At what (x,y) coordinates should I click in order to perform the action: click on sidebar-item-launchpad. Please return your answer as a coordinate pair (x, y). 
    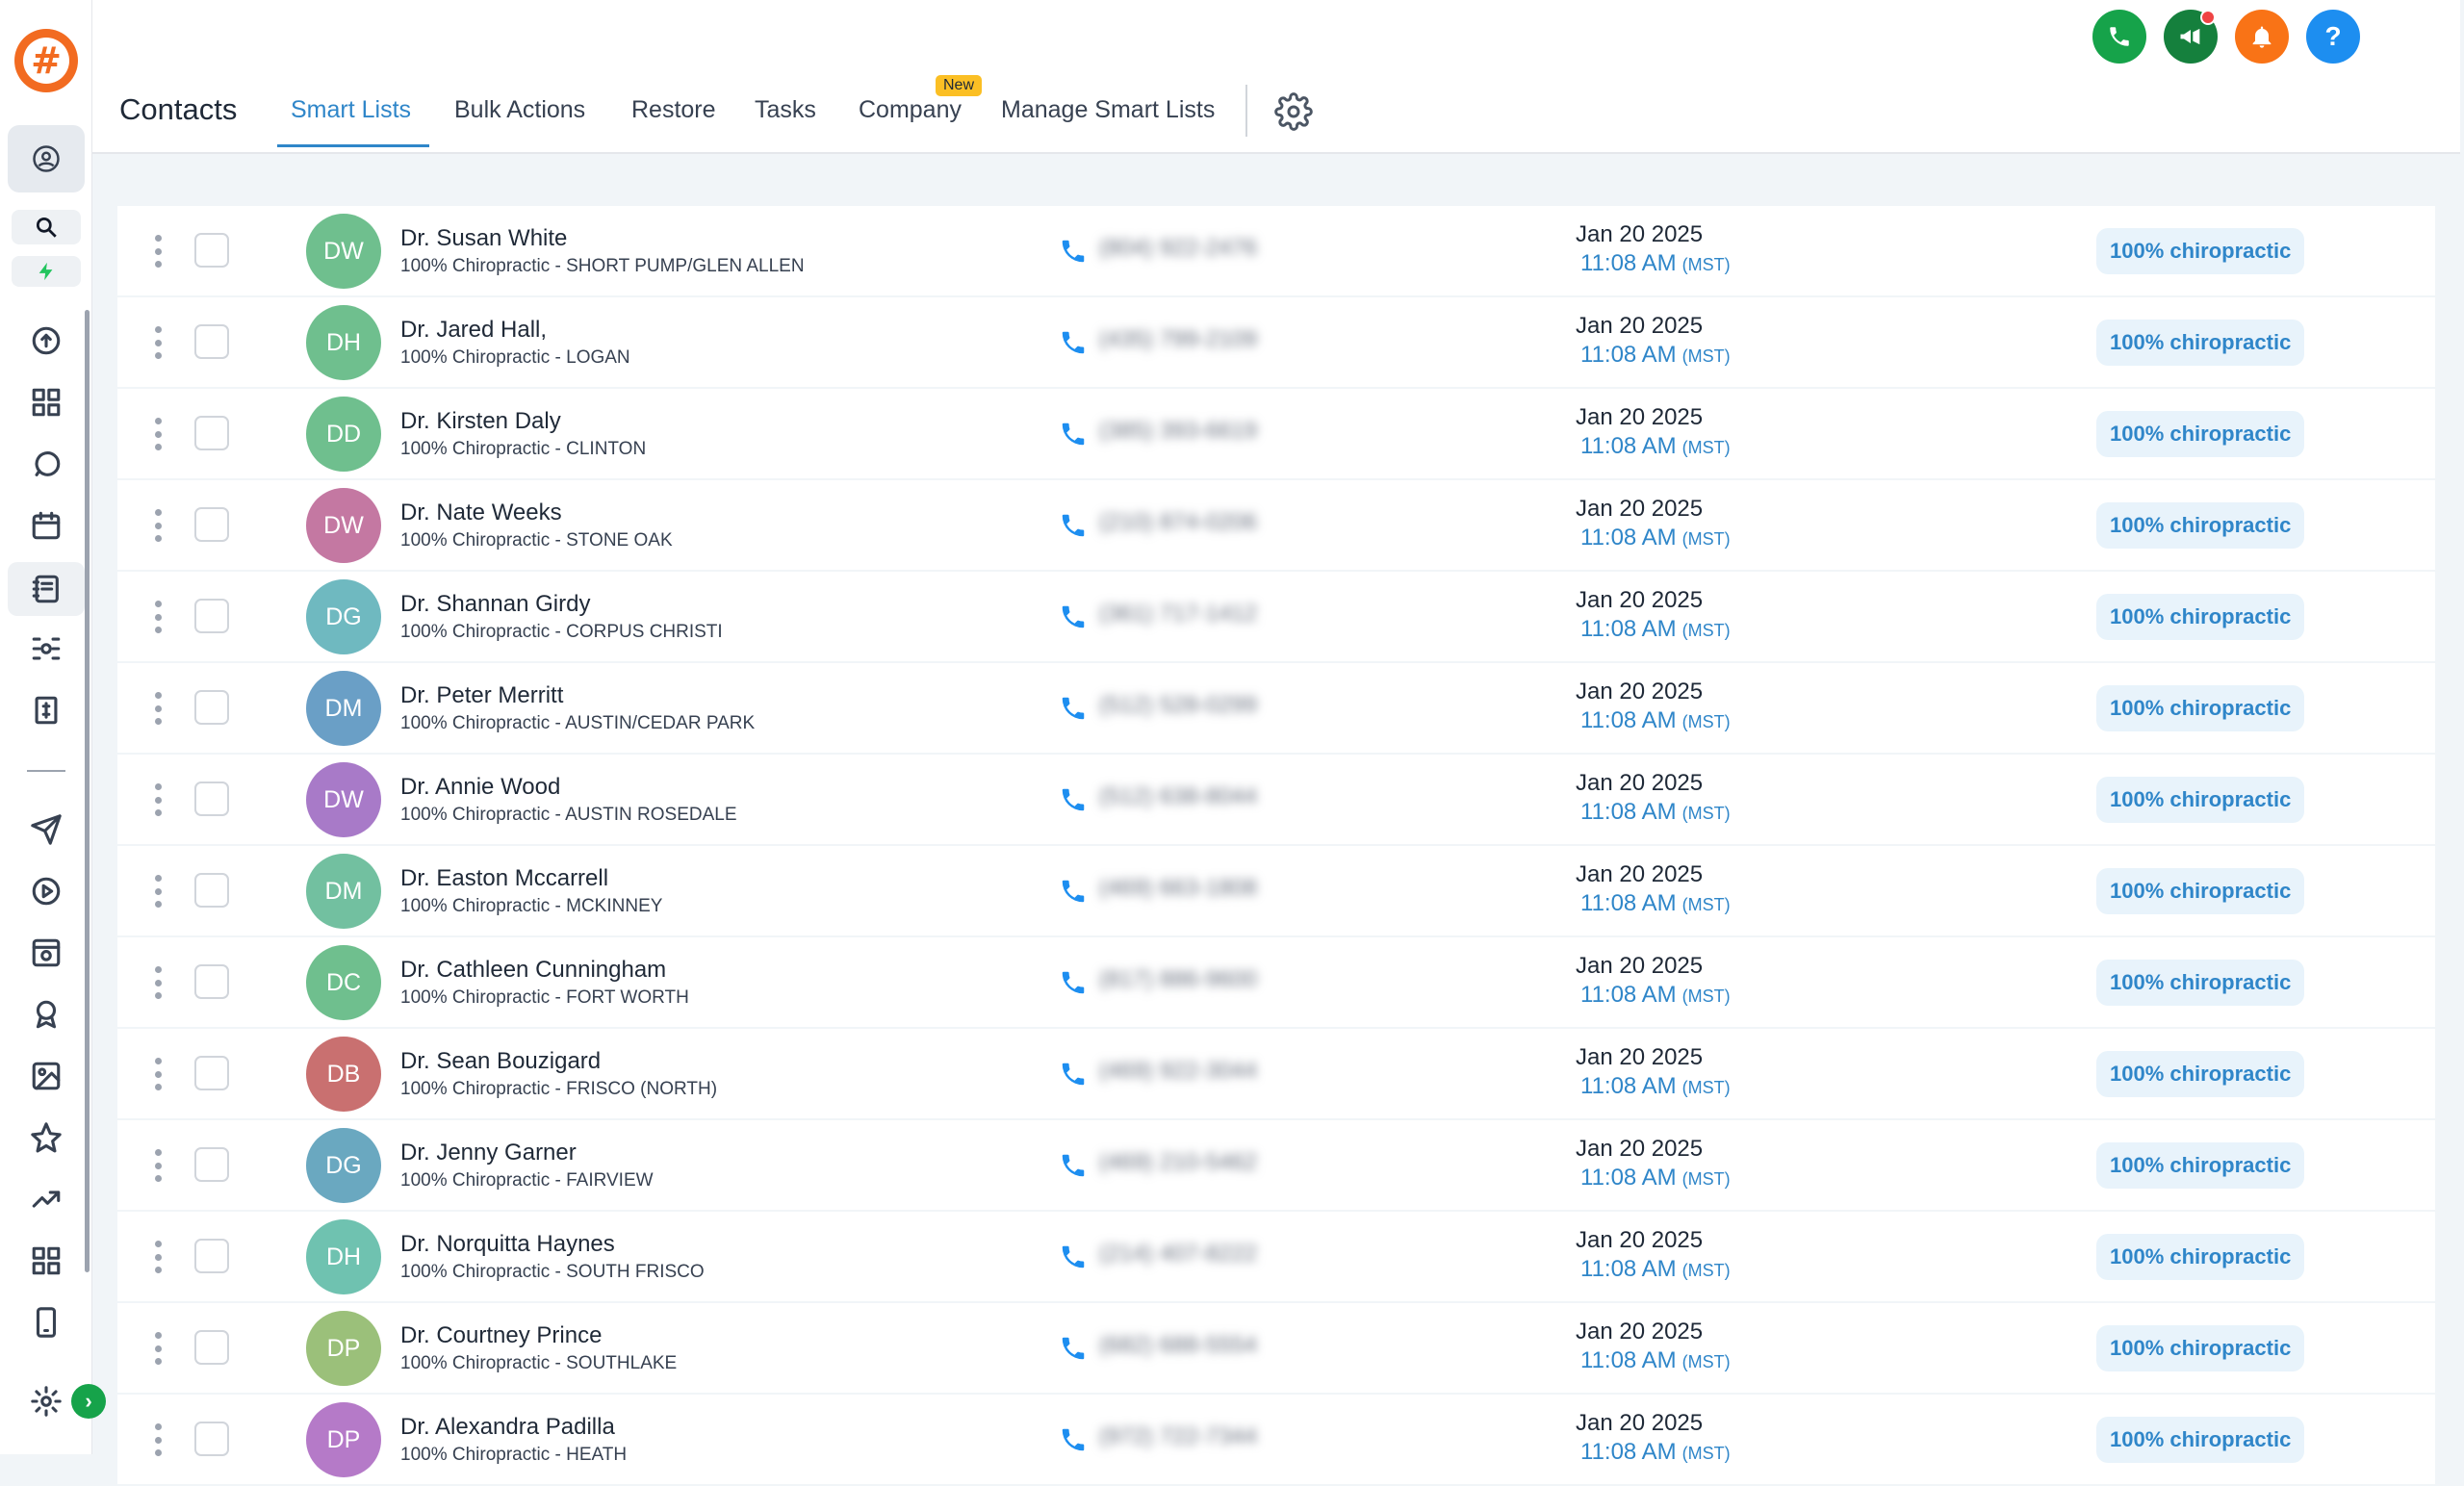
    Looking at the image, I should click on (46, 341).